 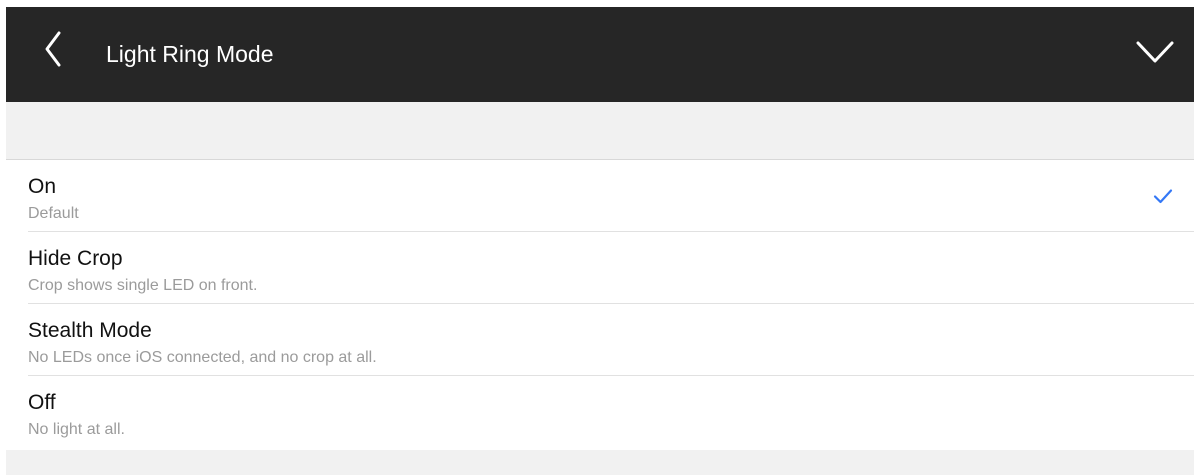 What do you see at coordinates (190, 54) in the screenshot?
I see `page-title: Light Ring Mode` at bounding box center [190, 54].